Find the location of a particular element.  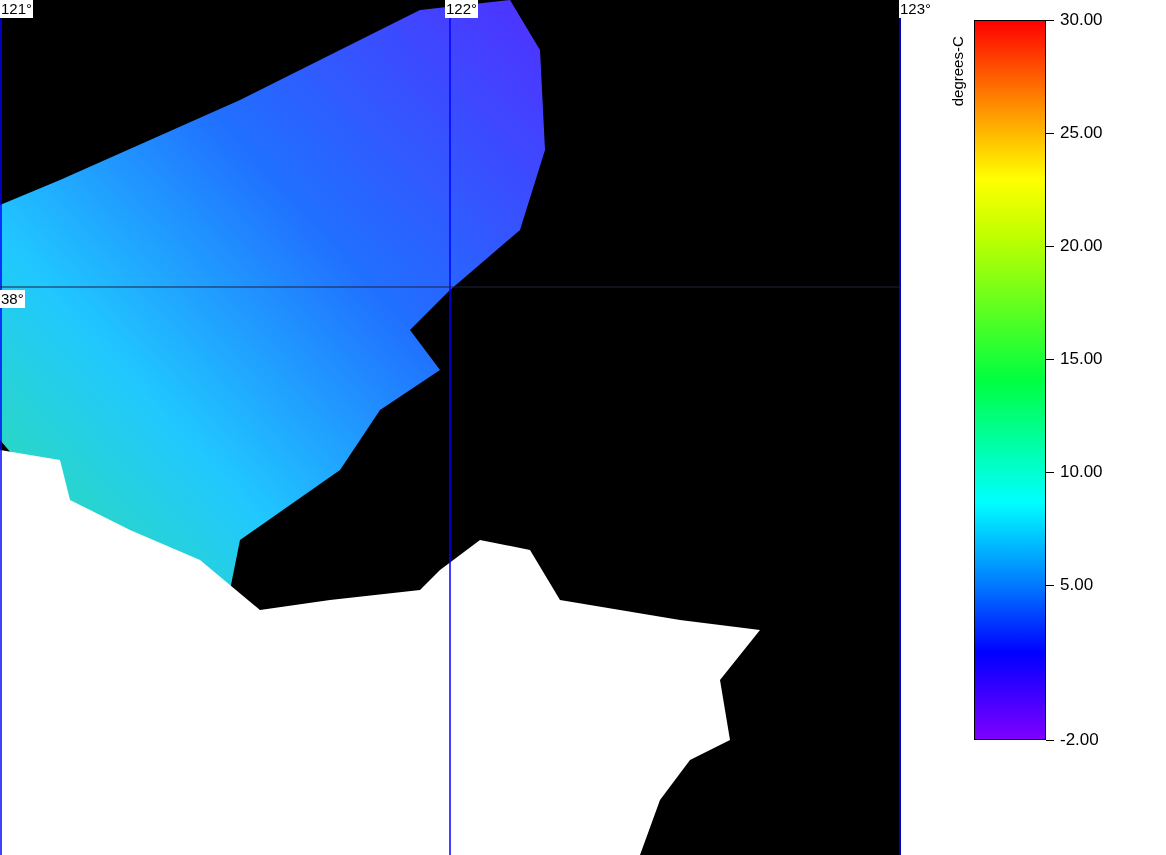

longitude-label: 121° is located at coordinates (17, 9).